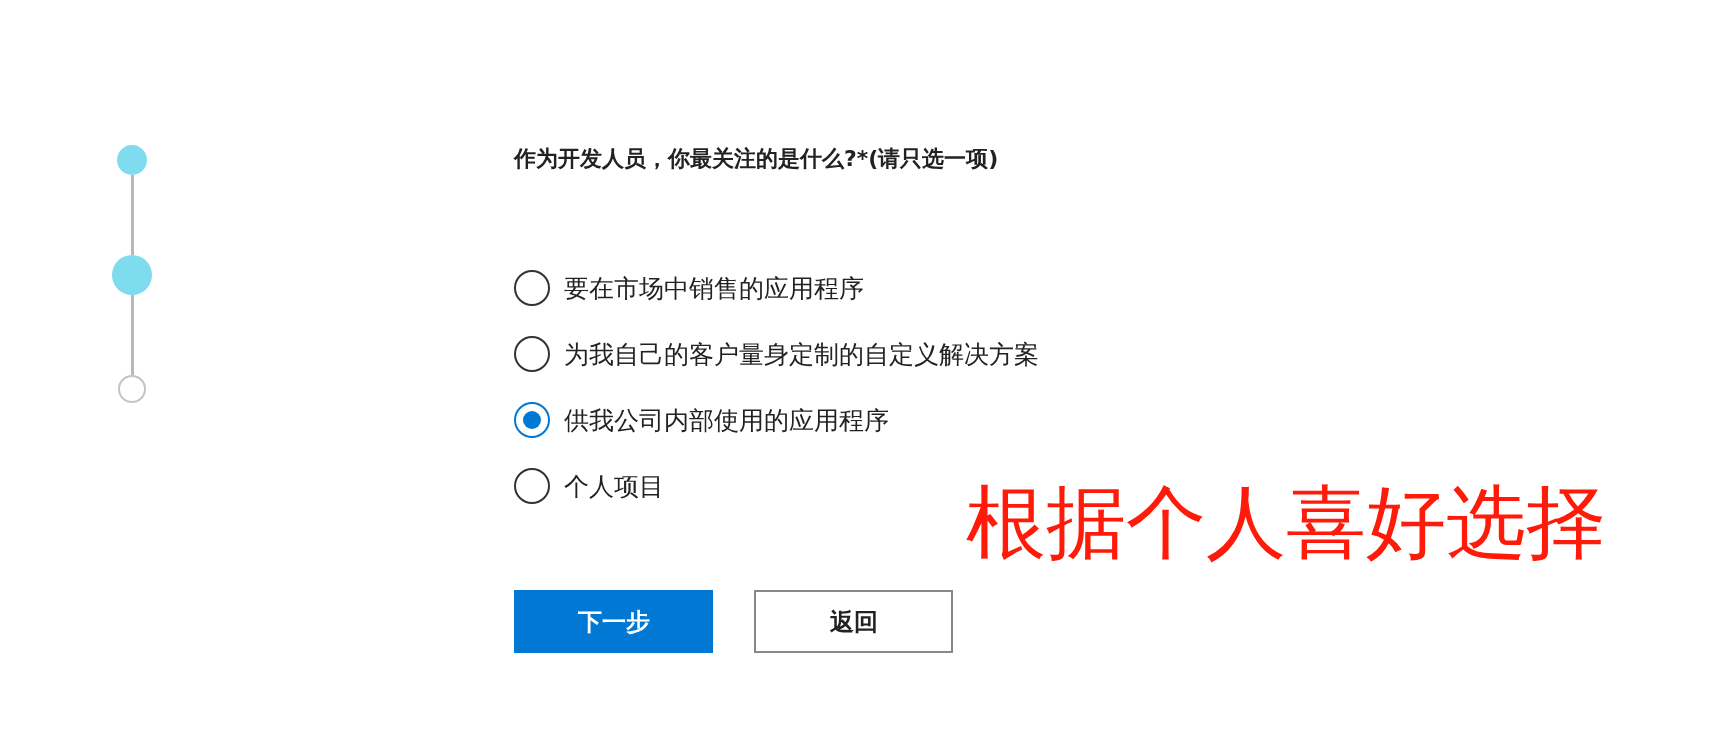 The width and height of the screenshot is (1728, 742). Describe the element at coordinates (614, 486) in the screenshot. I see `option-label: 个人项目` at that location.